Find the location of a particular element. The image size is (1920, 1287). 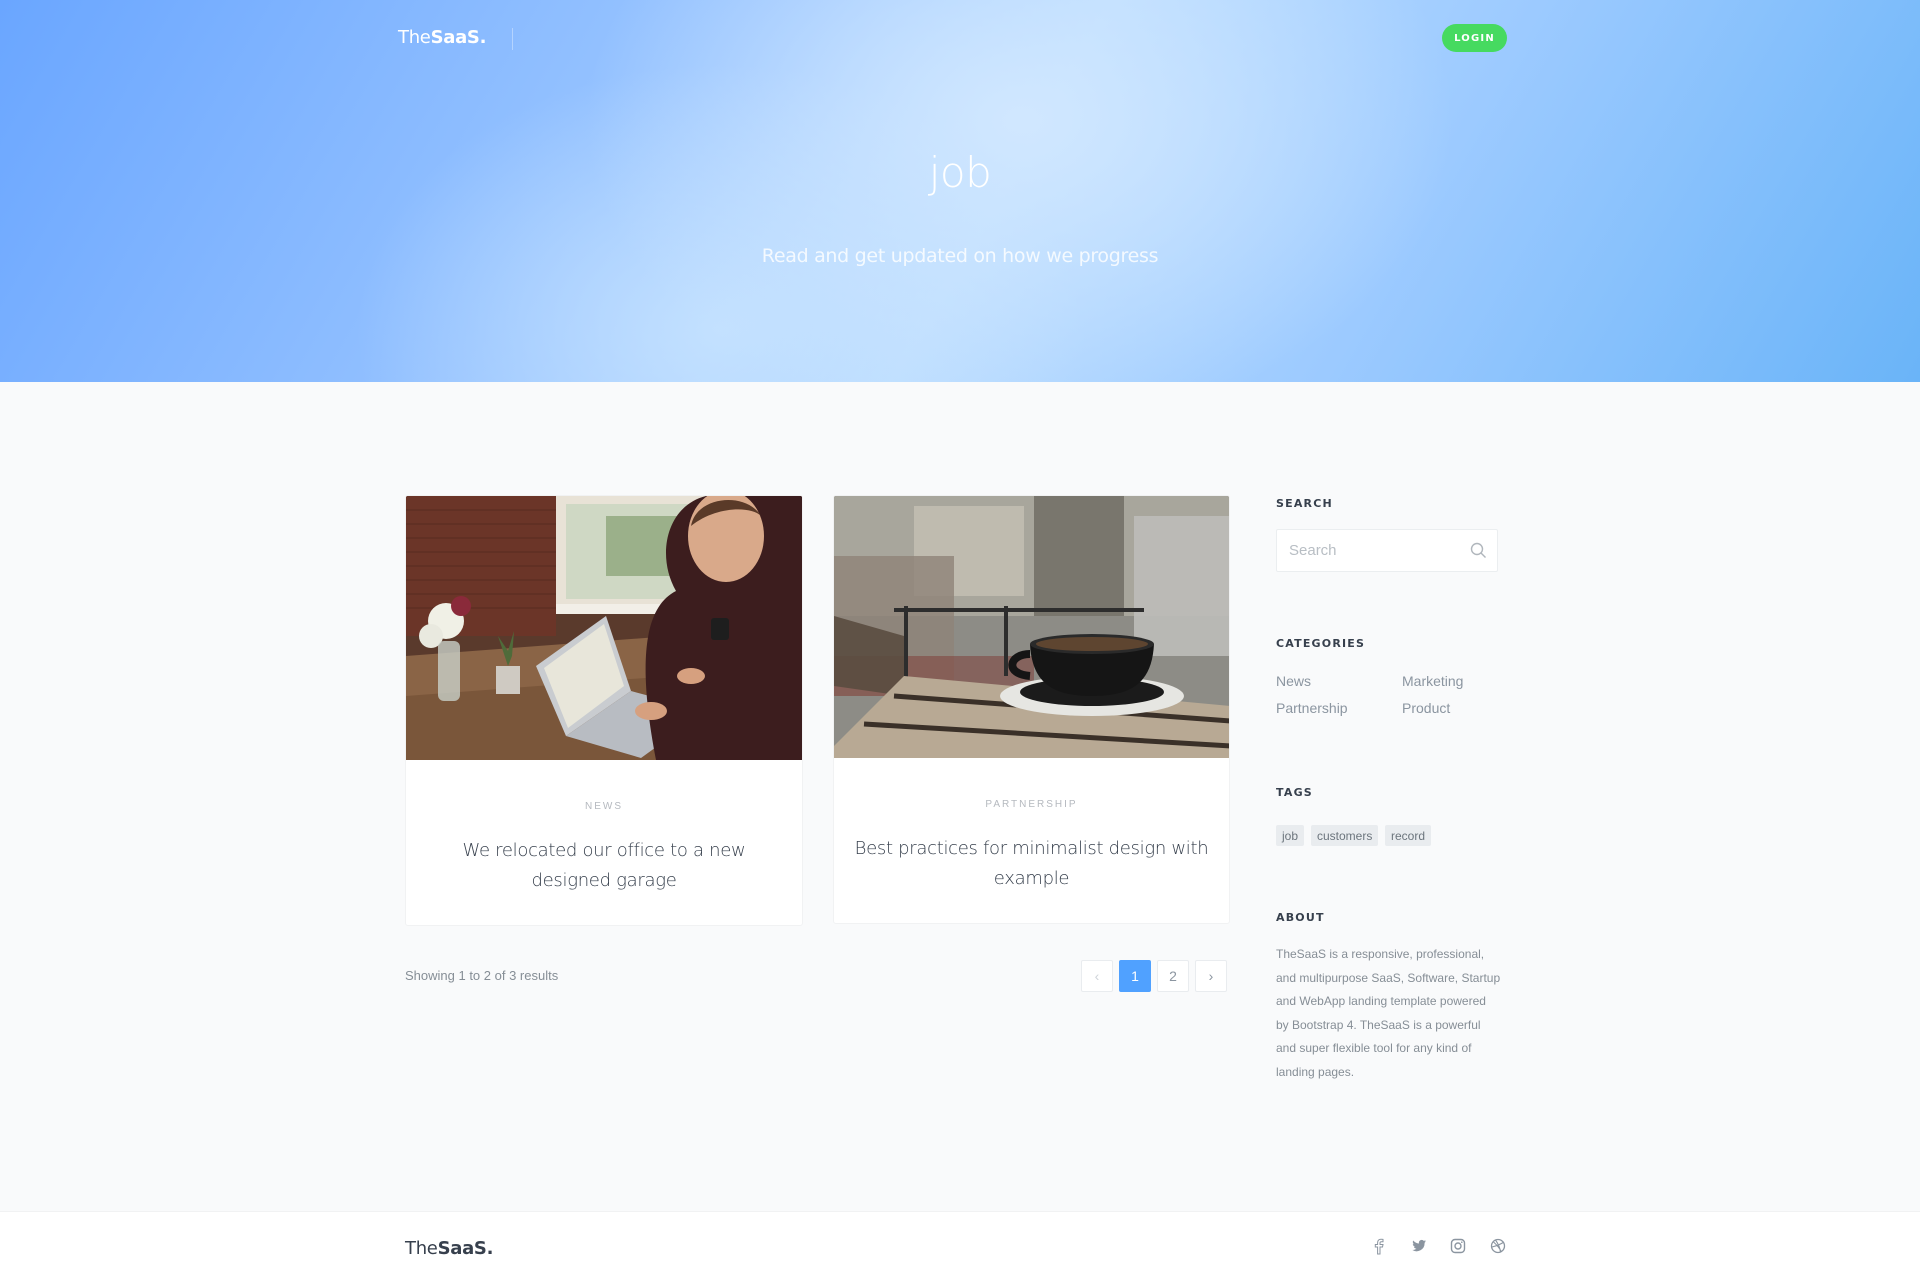

category-link-marketing: Marketing is located at coordinates (1432, 681).